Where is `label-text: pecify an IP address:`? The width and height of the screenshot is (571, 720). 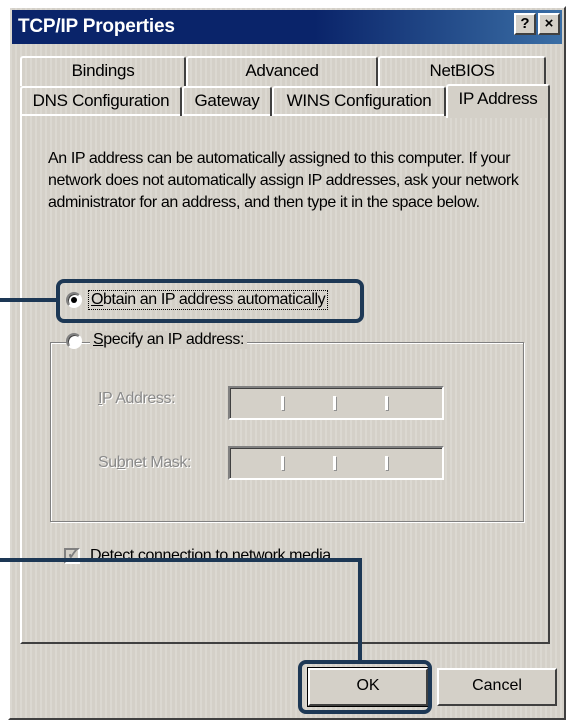
label-text: pecify an IP address: is located at coordinates (174, 339).